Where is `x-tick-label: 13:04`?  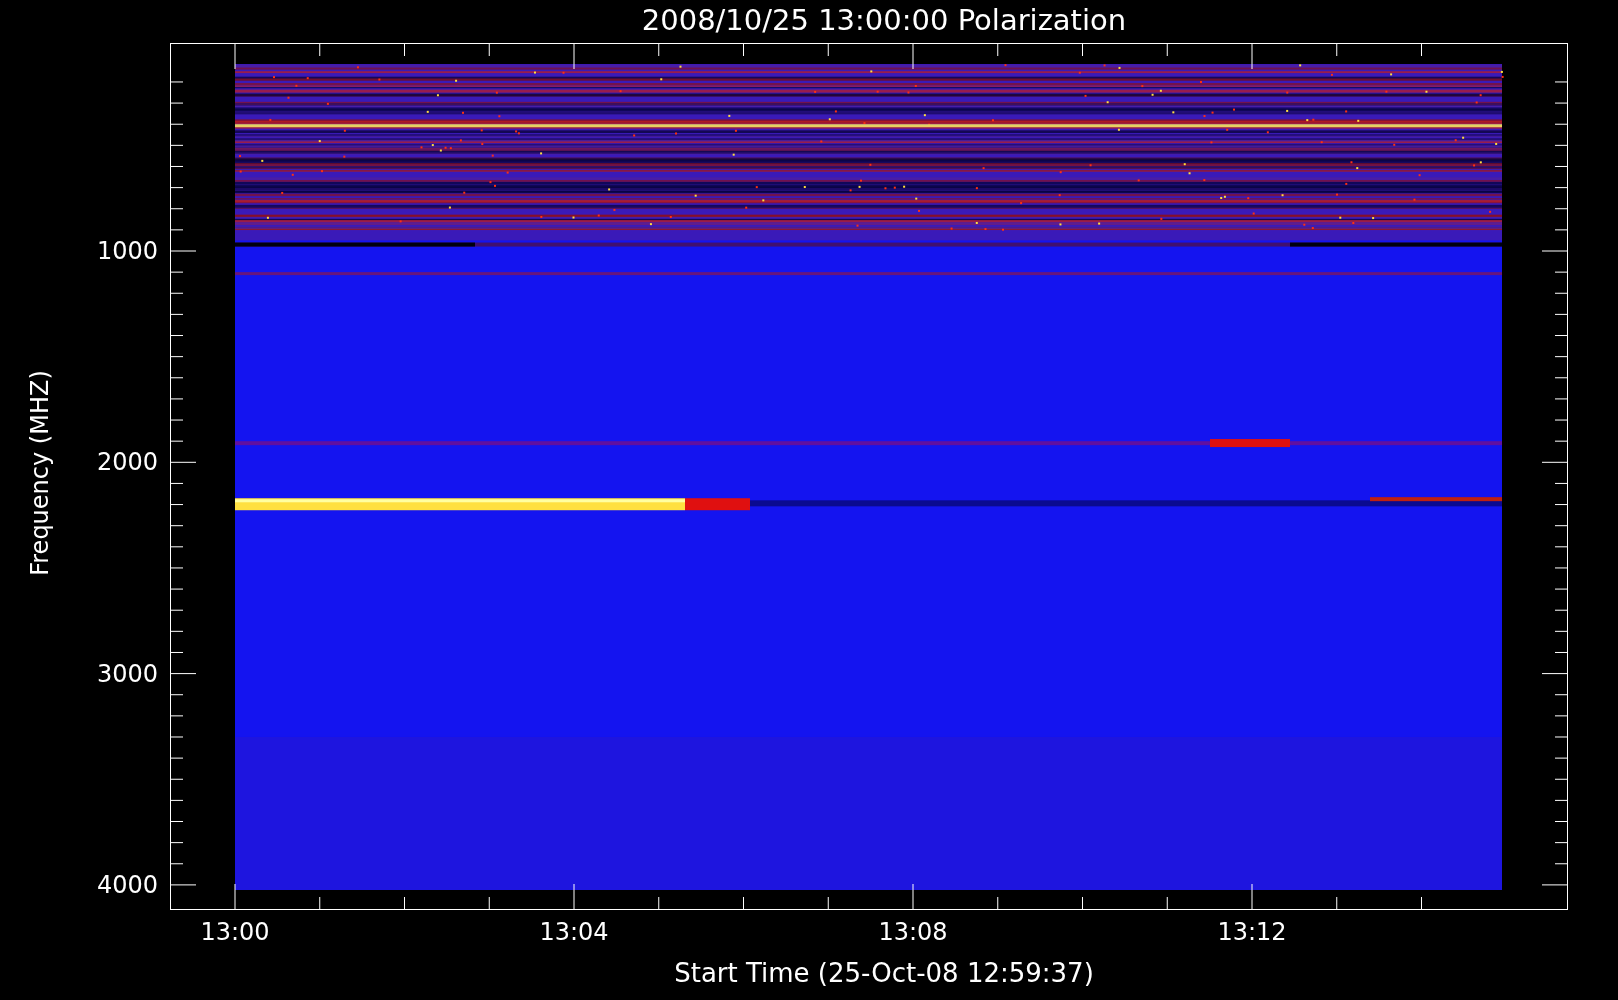
x-tick-label: 13:04 is located at coordinates (574, 932).